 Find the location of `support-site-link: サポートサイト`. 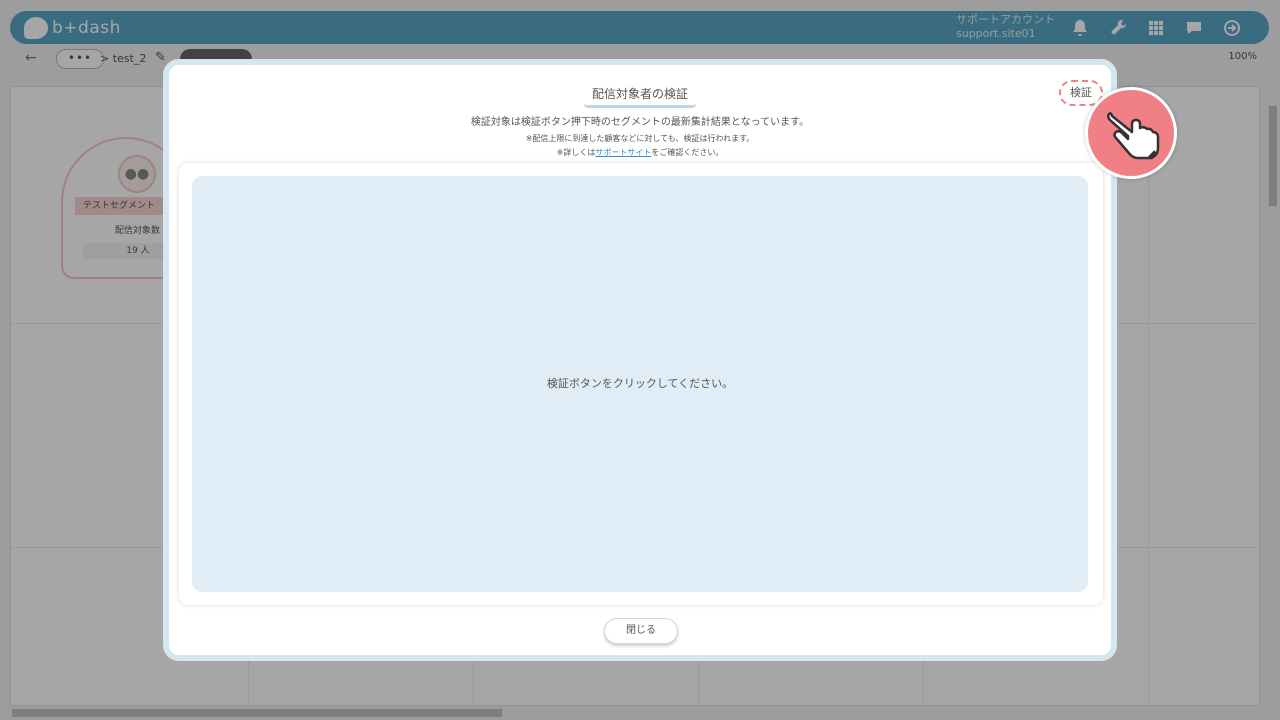

support-site-link: サポートサイト is located at coordinates (623, 152).